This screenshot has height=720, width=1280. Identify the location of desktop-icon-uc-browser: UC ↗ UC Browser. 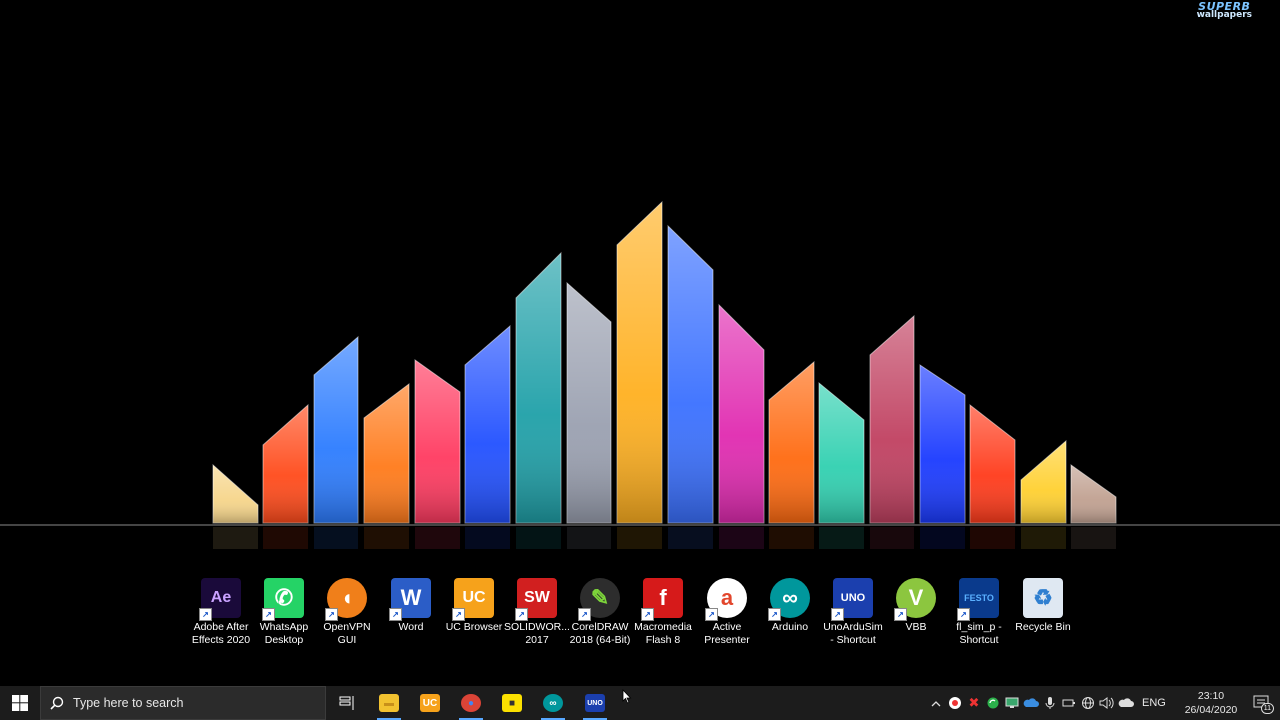
(474, 605).